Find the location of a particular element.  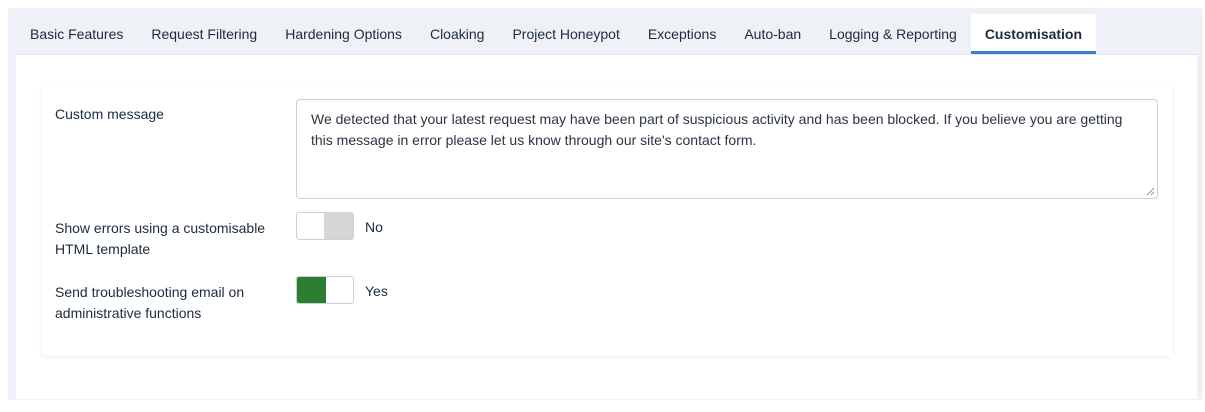

show-errors-label-line1: Show errors using a customisable is located at coordinates (160, 228).